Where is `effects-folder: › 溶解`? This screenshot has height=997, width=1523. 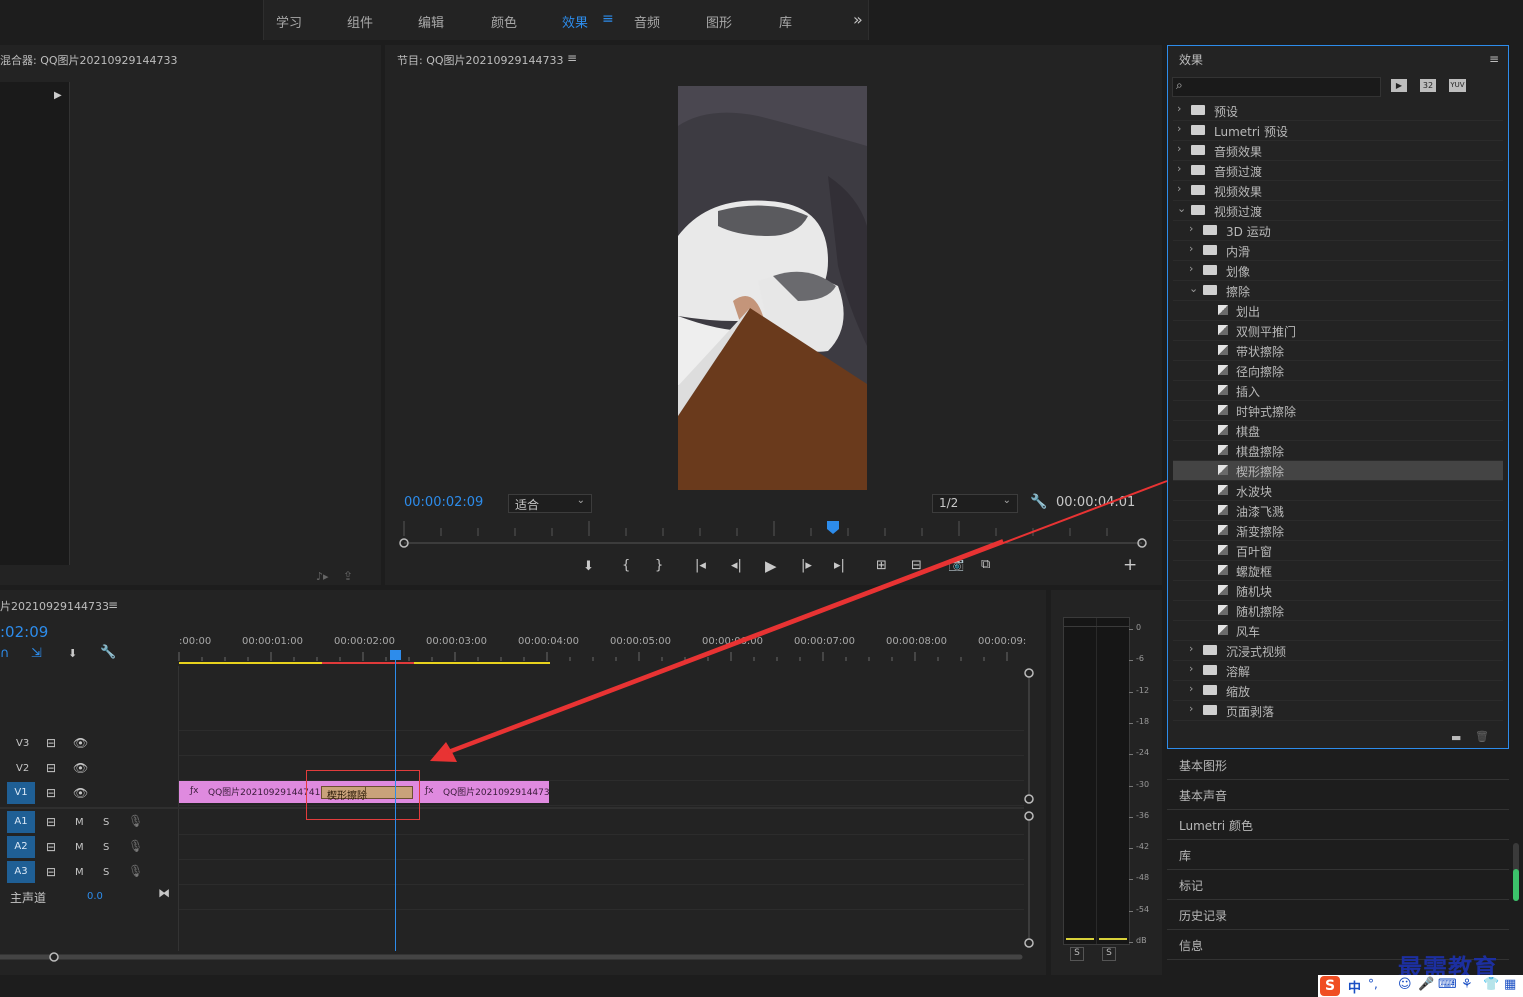
effects-folder: › 溶解 is located at coordinates (1338, 671).